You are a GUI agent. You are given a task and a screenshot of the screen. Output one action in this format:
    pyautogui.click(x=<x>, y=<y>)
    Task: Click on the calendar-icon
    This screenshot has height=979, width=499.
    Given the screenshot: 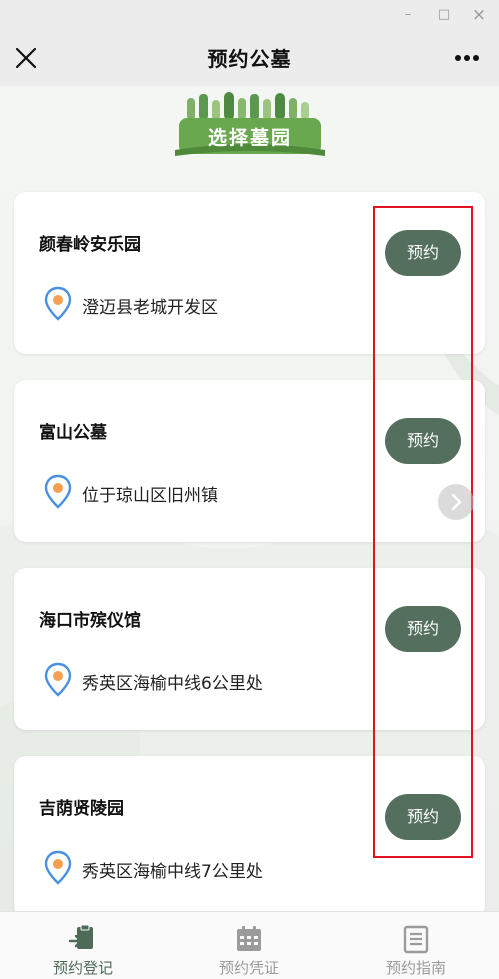 What is the action you would take?
    pyautogui.click(x=249, y=939)
    